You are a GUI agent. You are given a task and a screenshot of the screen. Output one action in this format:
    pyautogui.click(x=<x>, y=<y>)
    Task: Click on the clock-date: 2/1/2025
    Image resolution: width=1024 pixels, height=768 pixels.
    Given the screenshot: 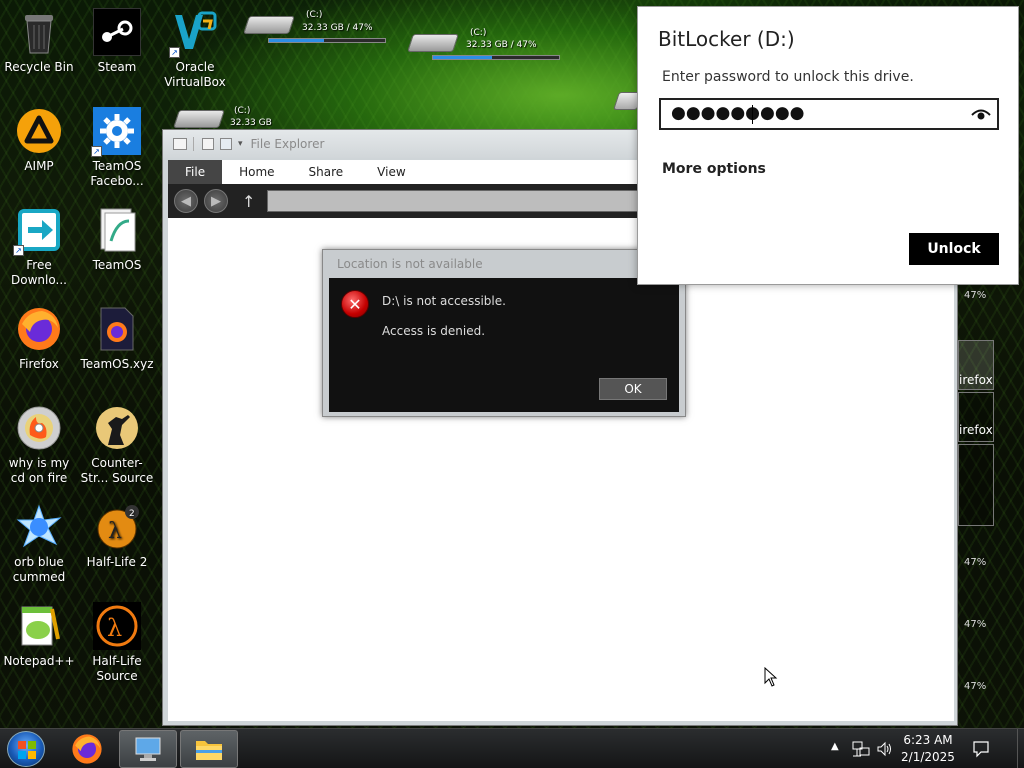 What is the action you would take?
    pyautogui.click(x=928, y=757)
    